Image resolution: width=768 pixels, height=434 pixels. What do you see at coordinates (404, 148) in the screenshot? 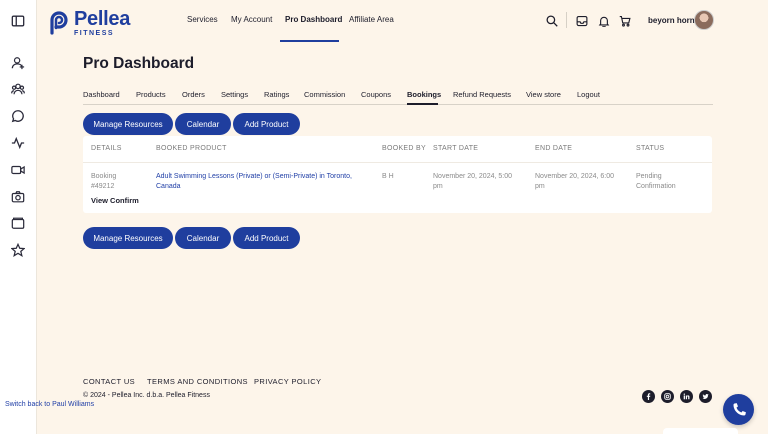
I see `column-header-booked-by: BOOKED BY` at bounding box center [404, 148].